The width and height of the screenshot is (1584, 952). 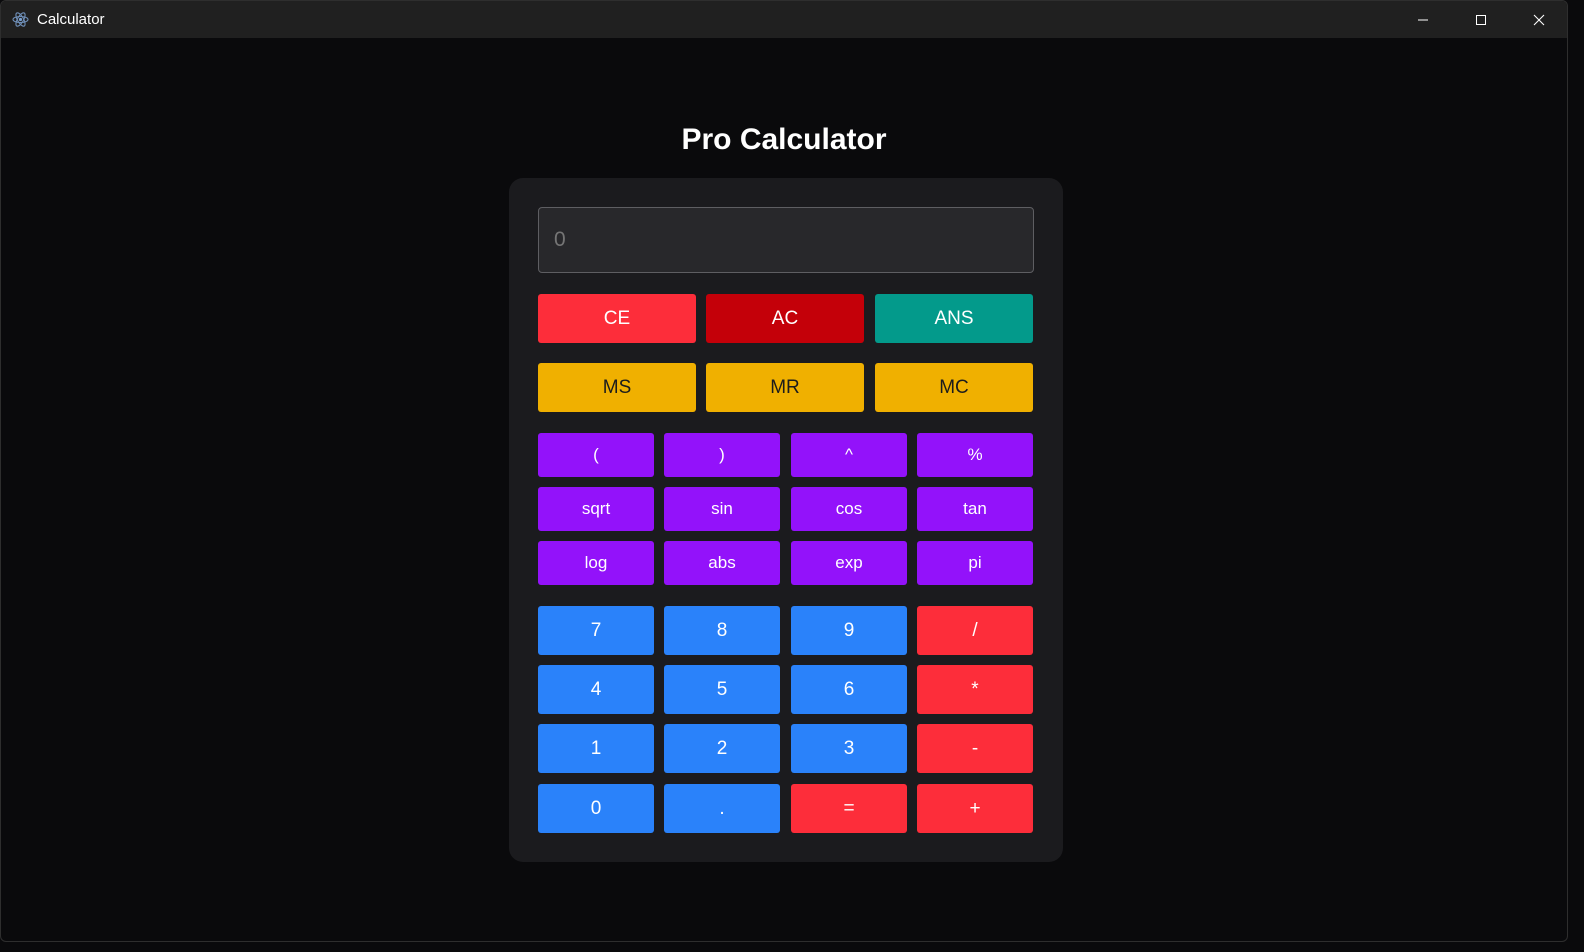 What do you see at coordinates (849, 630) in the screenshot?
I see `digit-9-button: 9` at bounding box center [849, 630].